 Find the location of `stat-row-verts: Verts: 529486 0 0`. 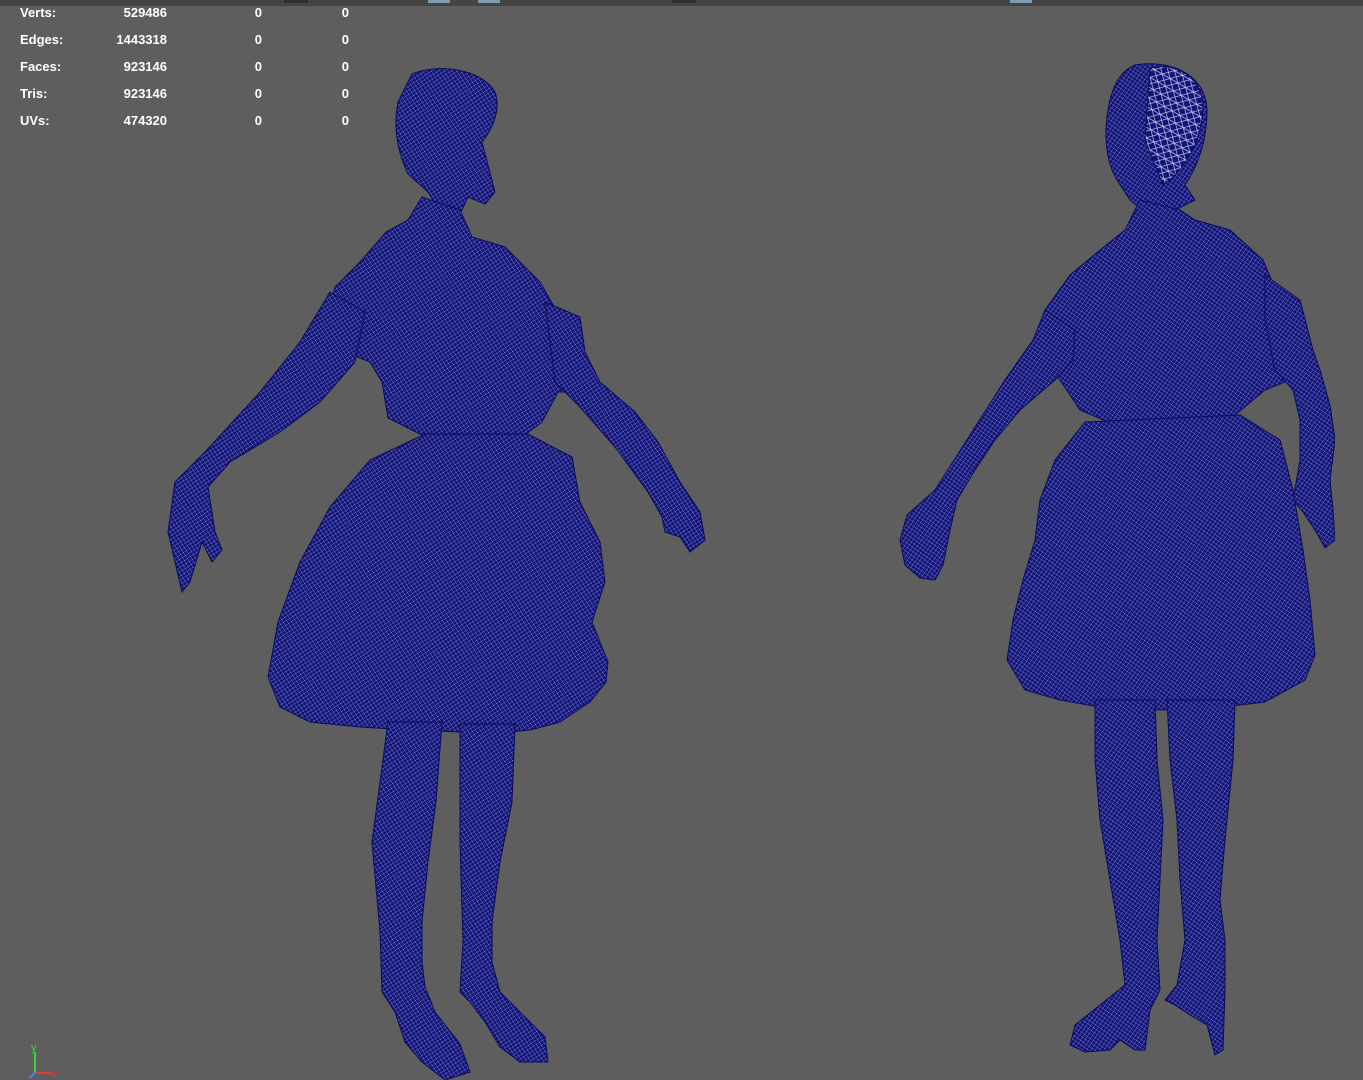

stat-row-verts: Verts: 529486 0 0 is located at coordinates (190, 17).